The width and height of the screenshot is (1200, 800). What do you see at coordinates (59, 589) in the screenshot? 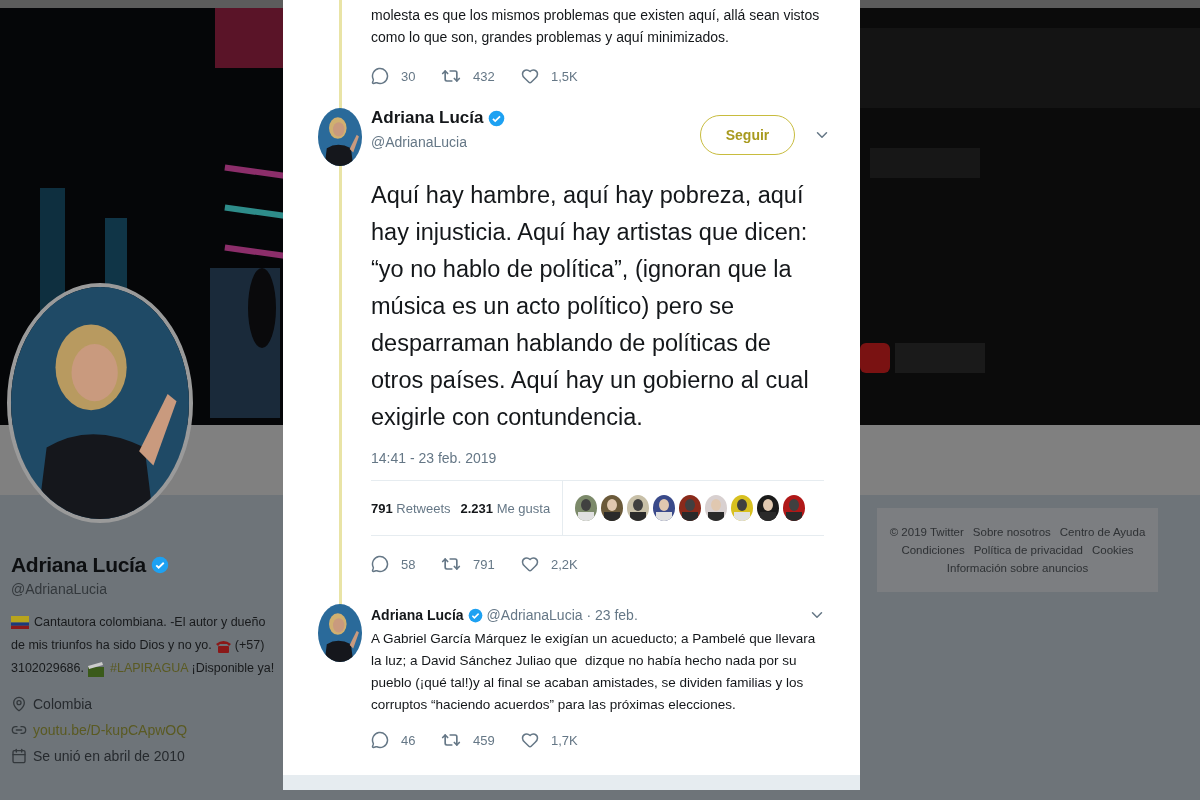
I see `profile-handle: @AdrianaLucia` at bounding box center [59, 589].